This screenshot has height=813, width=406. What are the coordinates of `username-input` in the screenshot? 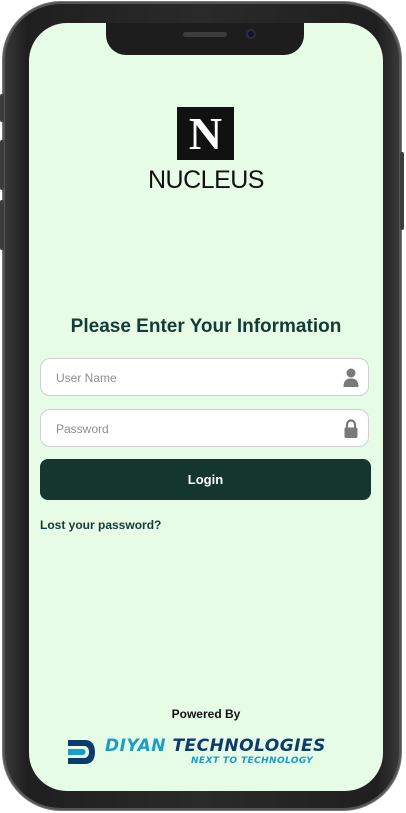 It's located at (196, 378).